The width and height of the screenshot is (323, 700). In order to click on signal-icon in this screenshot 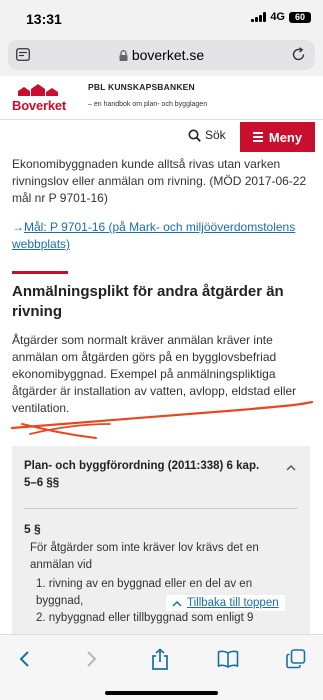, I will do `click(259, 17)`.